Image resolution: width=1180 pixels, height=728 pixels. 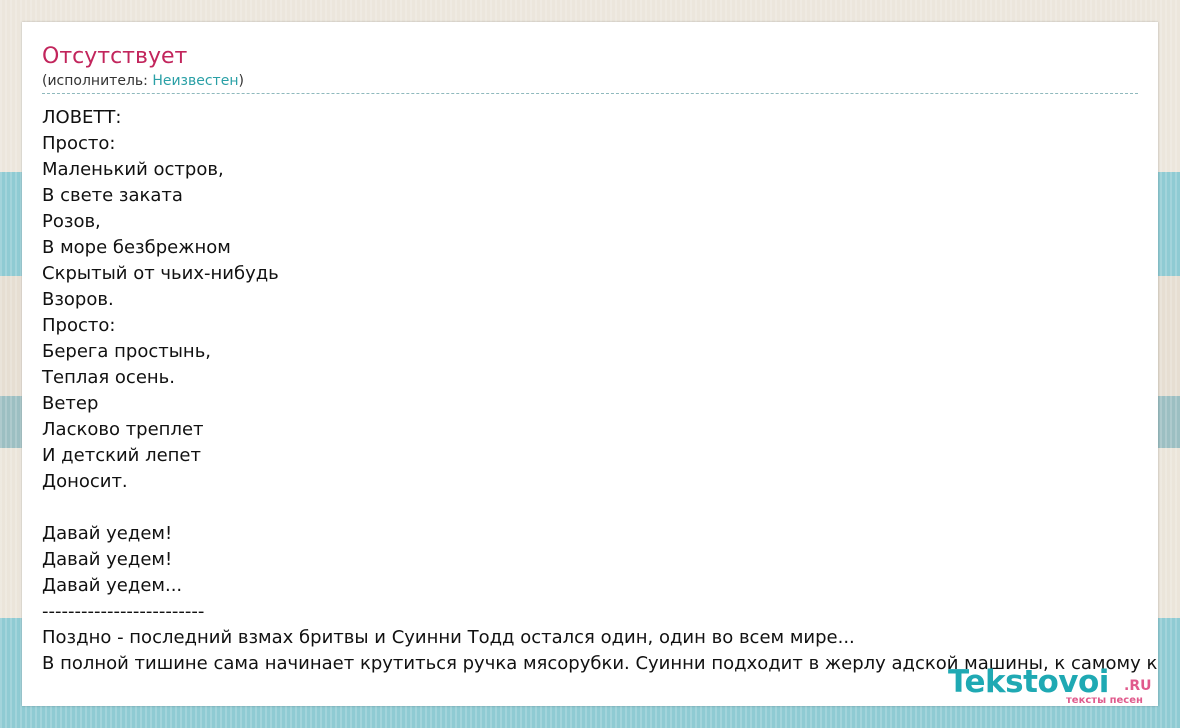 I want to click on lyric-line: Маленький остров,, so click(x=133, y=169).